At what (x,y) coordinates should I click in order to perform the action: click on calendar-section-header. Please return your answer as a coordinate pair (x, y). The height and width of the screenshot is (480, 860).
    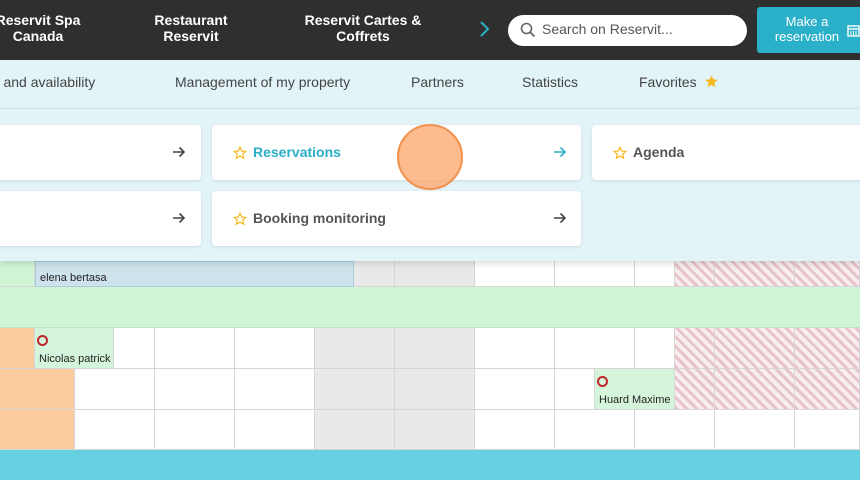
    Looking at the image, I should click on (430, 465).